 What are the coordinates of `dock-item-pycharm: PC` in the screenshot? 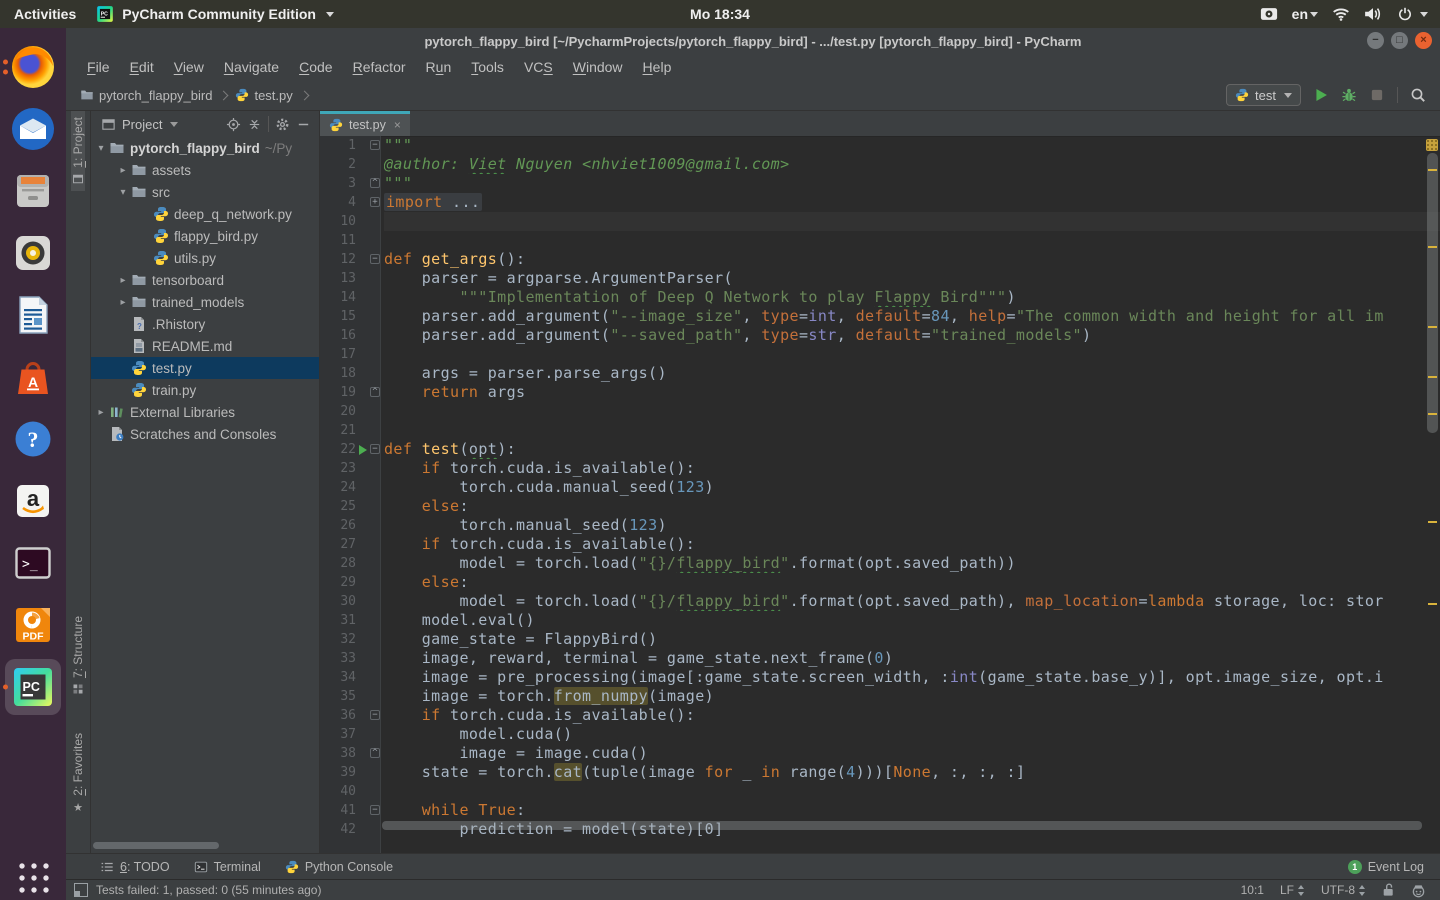 It's located at (33, 687).